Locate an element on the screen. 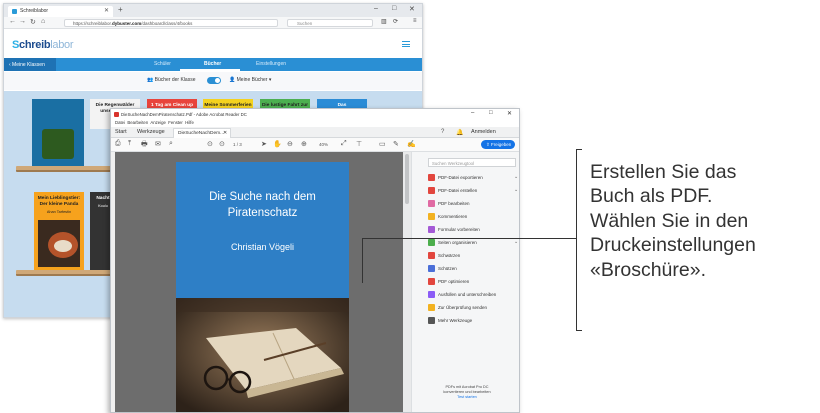 This screenshot has width=820, height=413. print-icon: 🖶 is located at coordinates (144, 145).